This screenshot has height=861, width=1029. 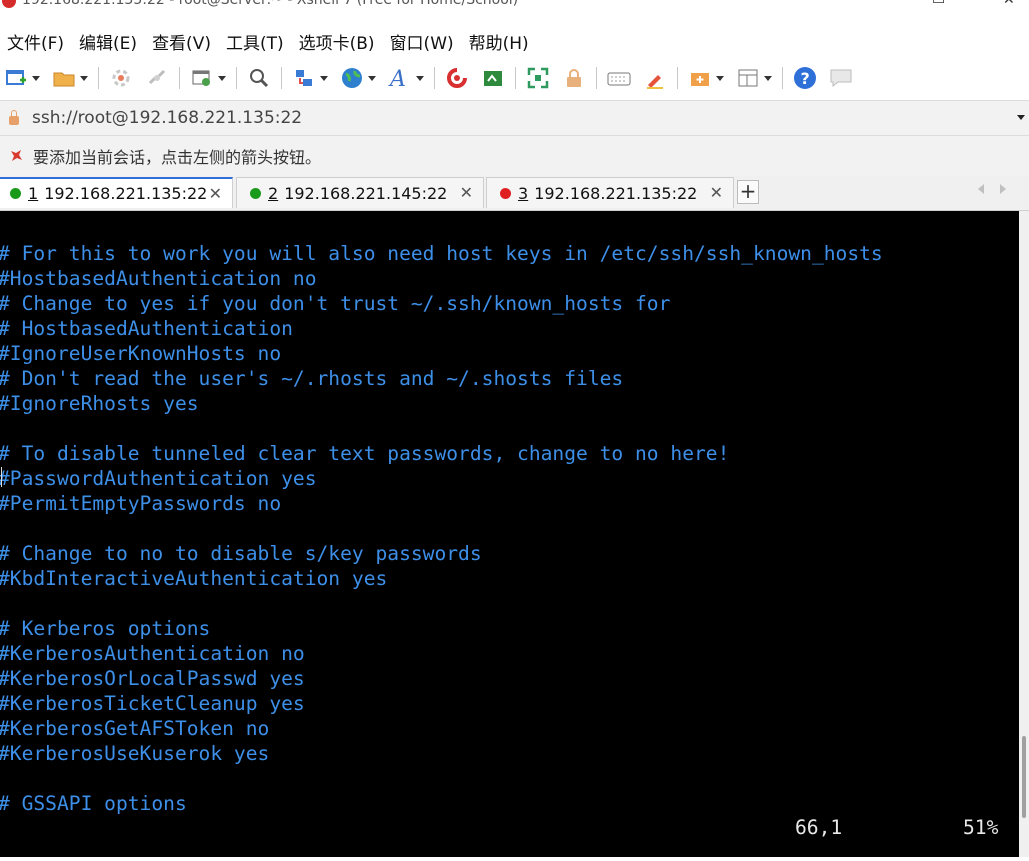 What do you see at coordinates (619, 78) in the screenshot?
I see `keyboard-icon` at bounding box center [619, 78].